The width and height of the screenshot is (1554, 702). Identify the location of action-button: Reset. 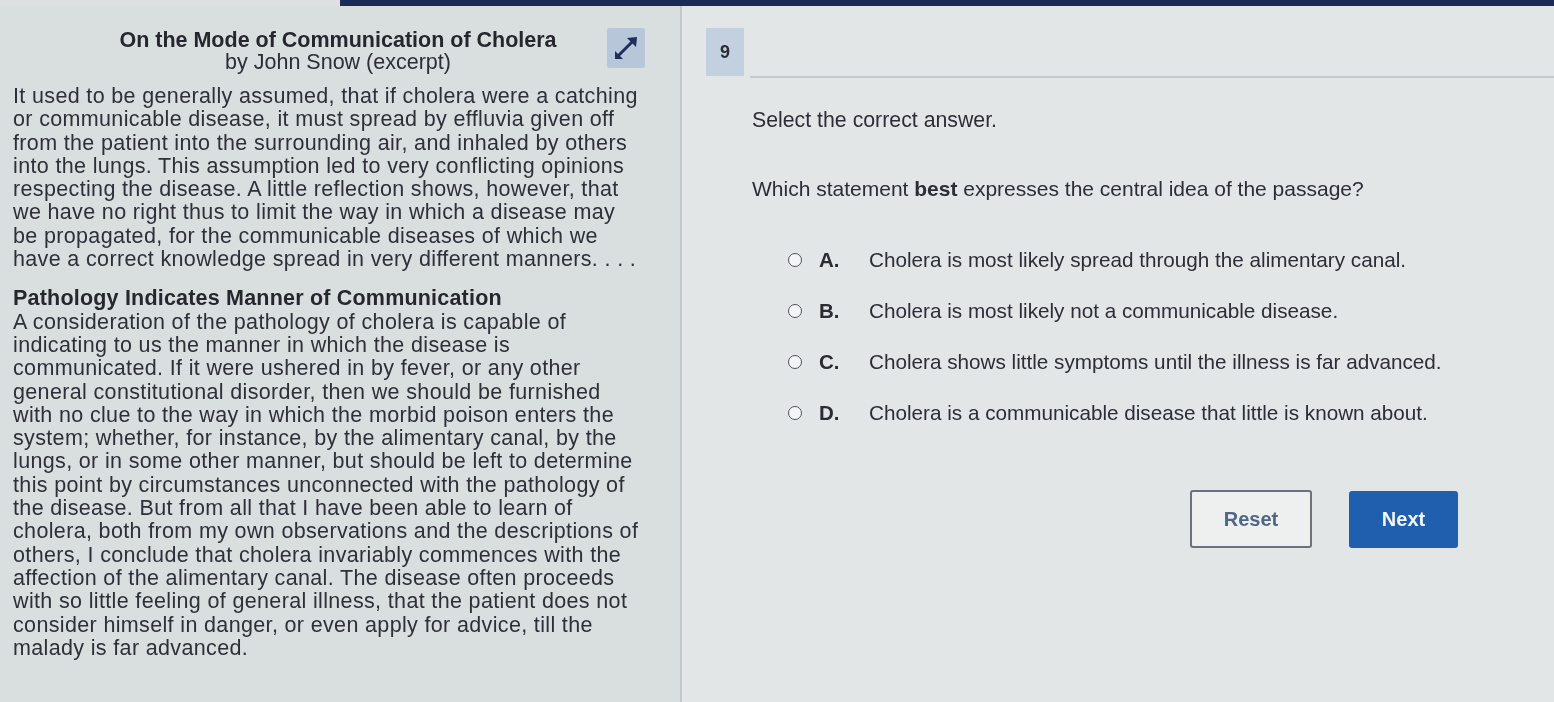
(1251, 519).